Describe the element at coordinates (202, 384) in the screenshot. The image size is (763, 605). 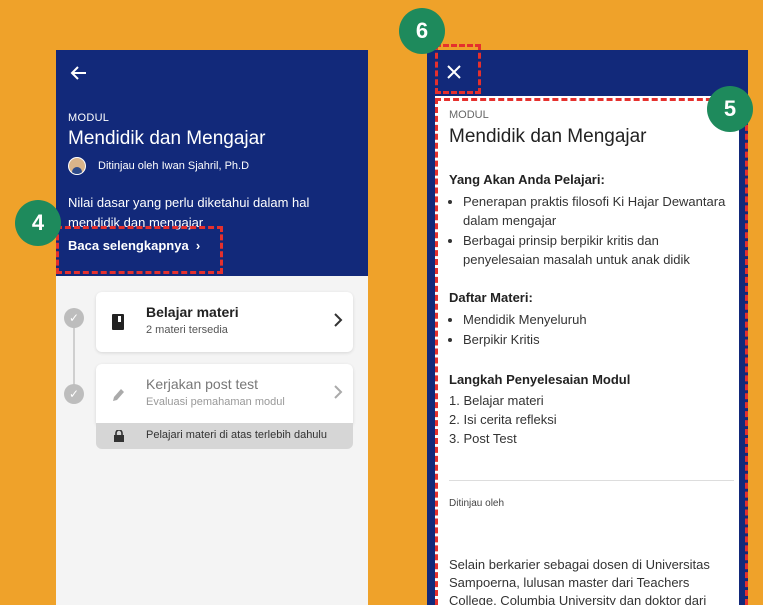
I see `step-title: Kerjakan post test` at that location.